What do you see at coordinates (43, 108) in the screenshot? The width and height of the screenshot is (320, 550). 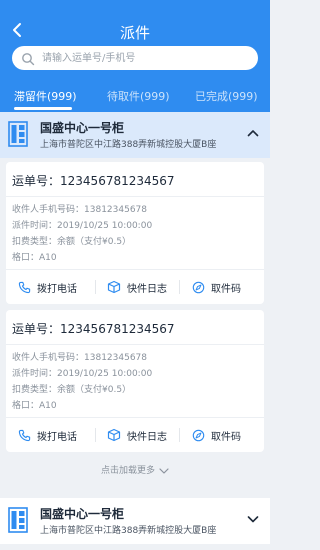 I see `active-tab-indicator` at bounding box center [43, 108].